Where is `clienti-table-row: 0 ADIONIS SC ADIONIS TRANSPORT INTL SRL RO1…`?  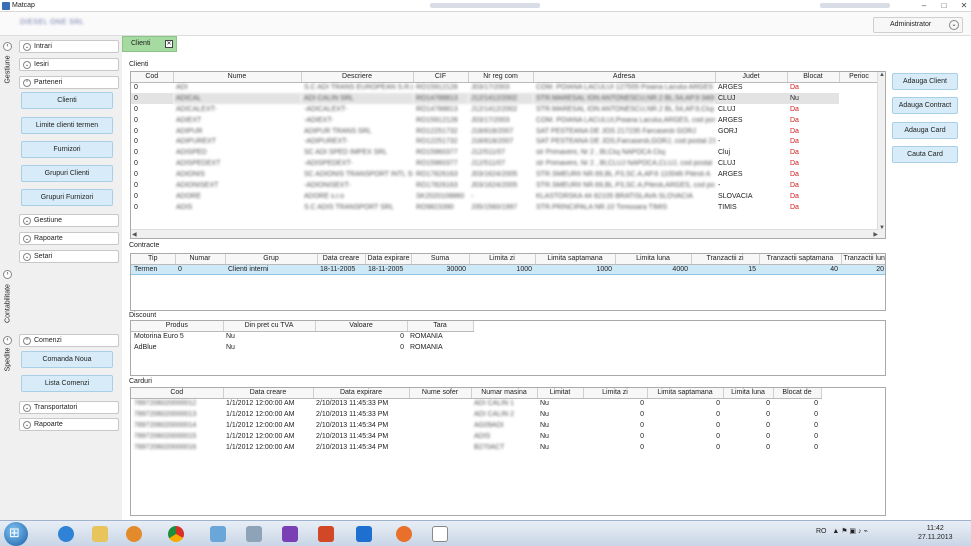
clienti-table-row: 0 ADIONIS SC ADIONIS TRANSPORT INTL SRL RO1… is located at coordinates (505, 174).